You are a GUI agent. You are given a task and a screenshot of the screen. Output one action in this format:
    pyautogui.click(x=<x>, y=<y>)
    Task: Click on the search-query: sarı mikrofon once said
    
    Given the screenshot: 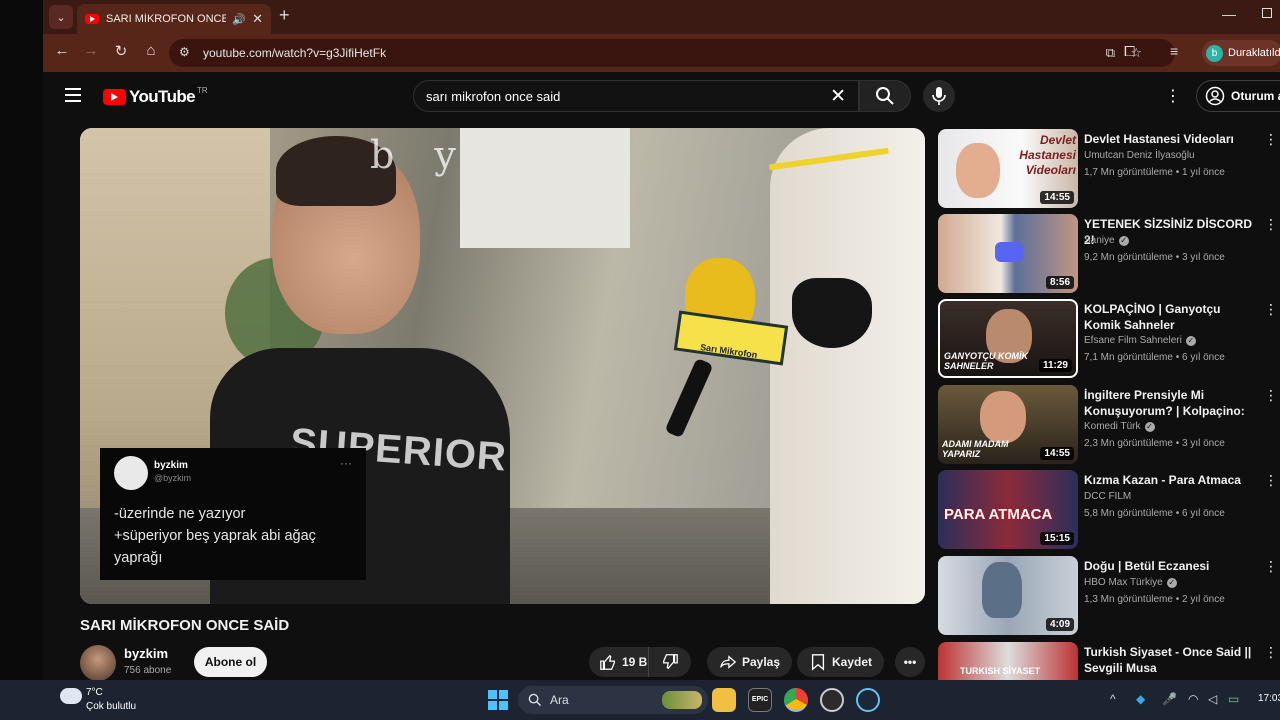 What is the action you would take?
    pyautogui.click(x=493, y=96)
    